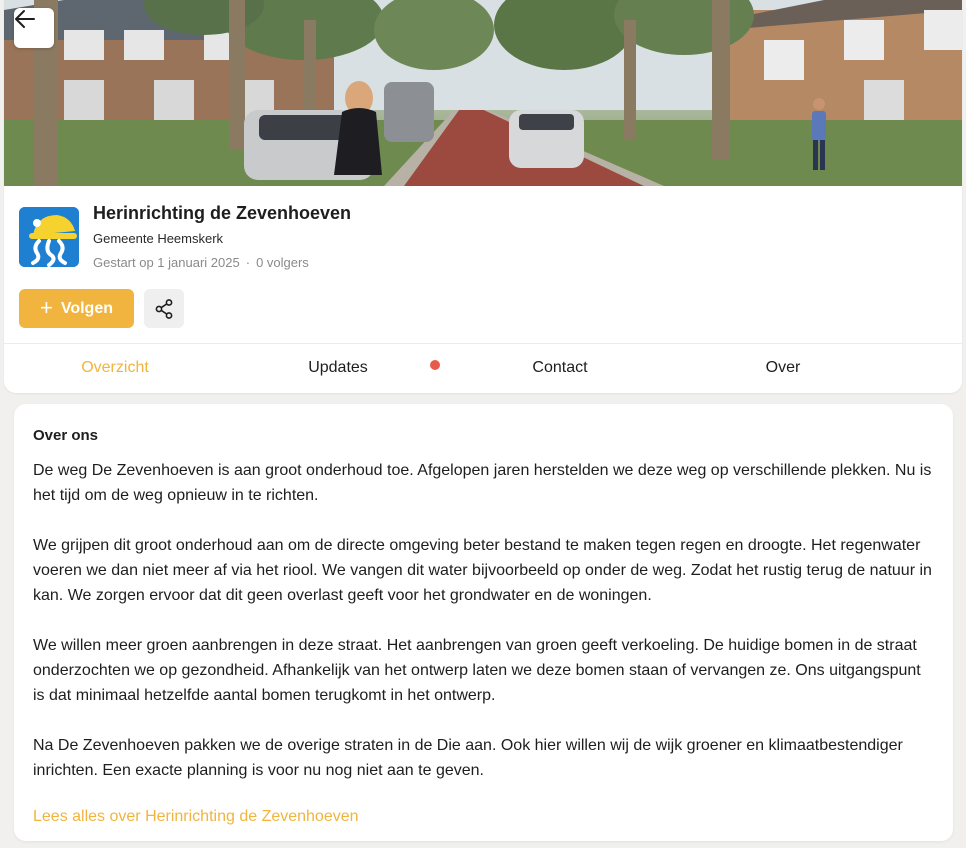  What do you see at coordinates (158, 238) in the screenshot?
I see `organization-name: Gemeente Heemskerk` at bounding box center [158, 238].